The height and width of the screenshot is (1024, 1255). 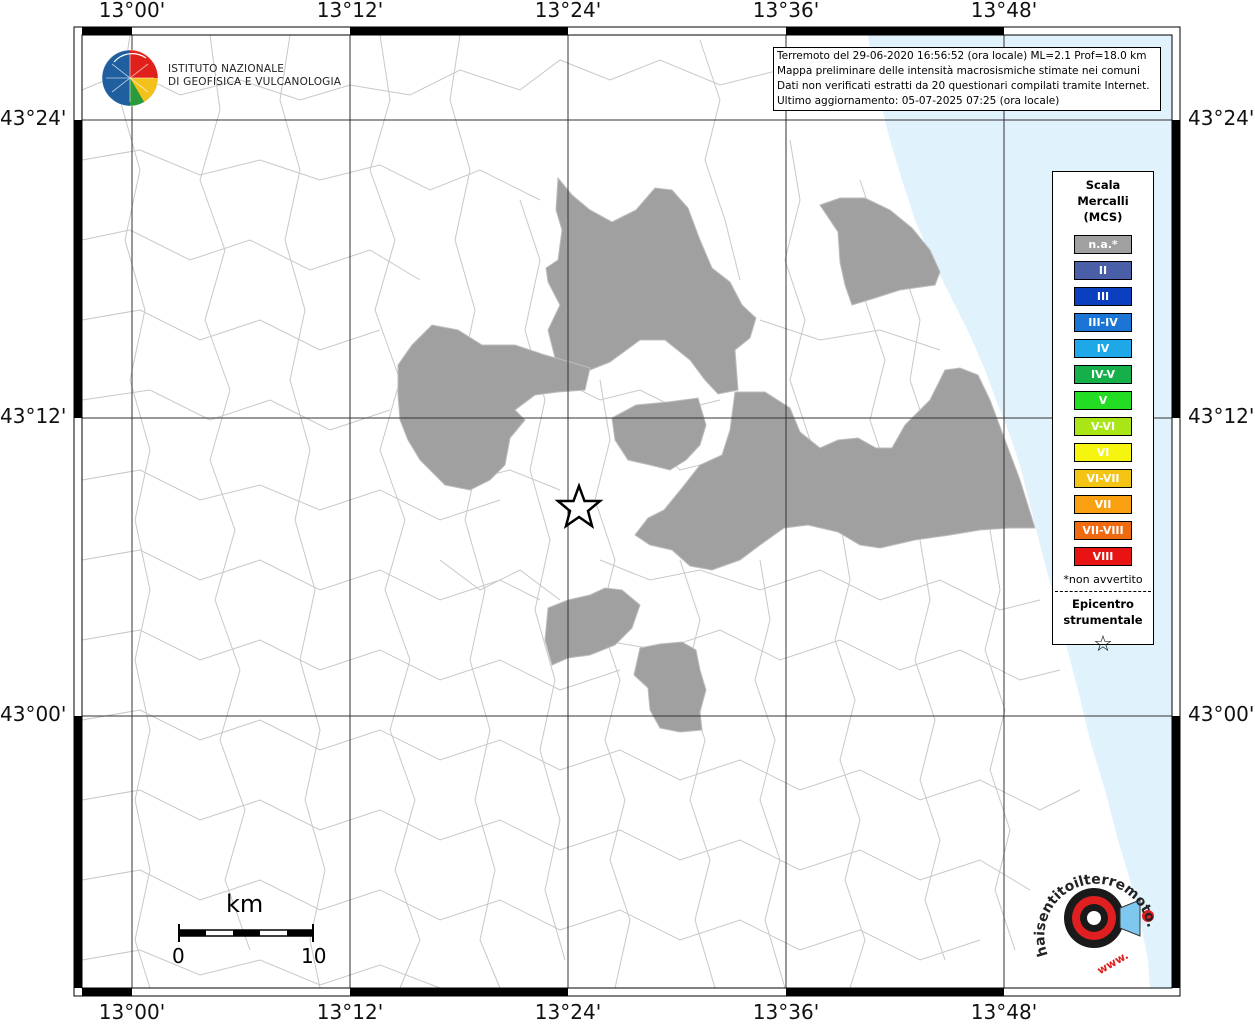 I want to click on legend-title-2: Mercalli, so click(x=1103, y=201).